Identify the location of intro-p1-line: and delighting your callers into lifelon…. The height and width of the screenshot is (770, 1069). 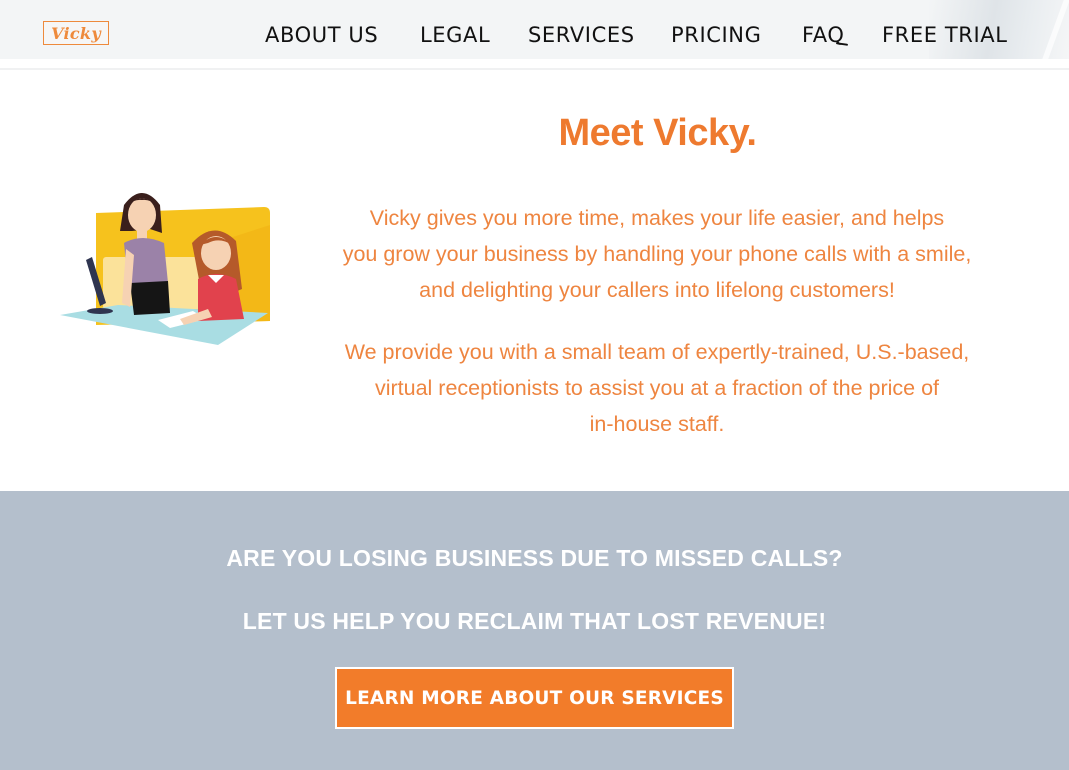
(657, 290).